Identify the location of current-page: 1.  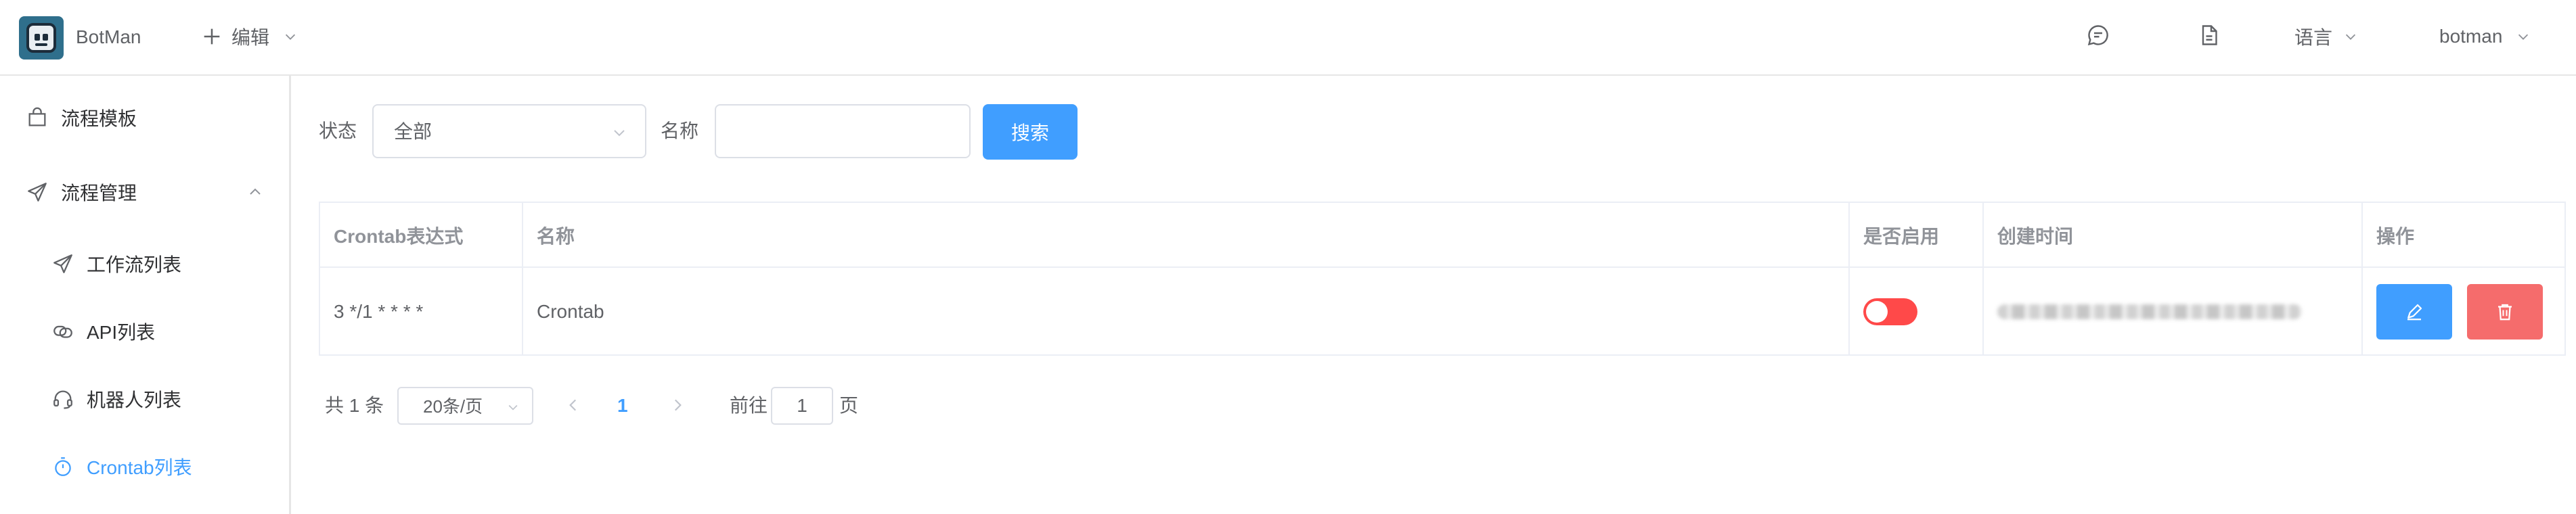
(622, 406).